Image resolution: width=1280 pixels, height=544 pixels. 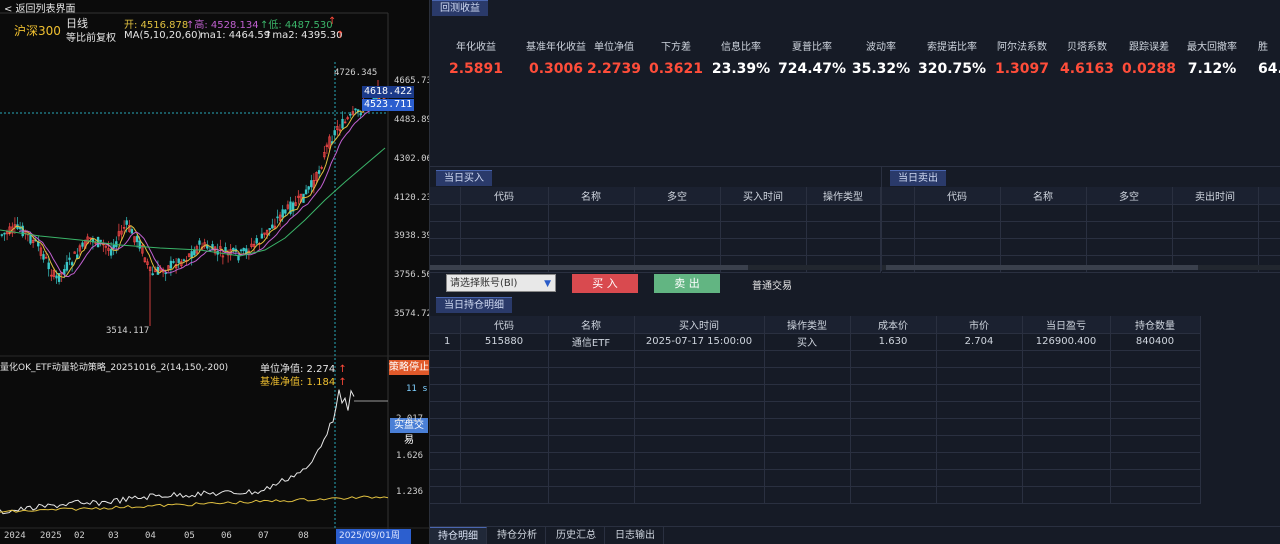 I want to click on cell-price: 2.704, so click(x=979, y=342).